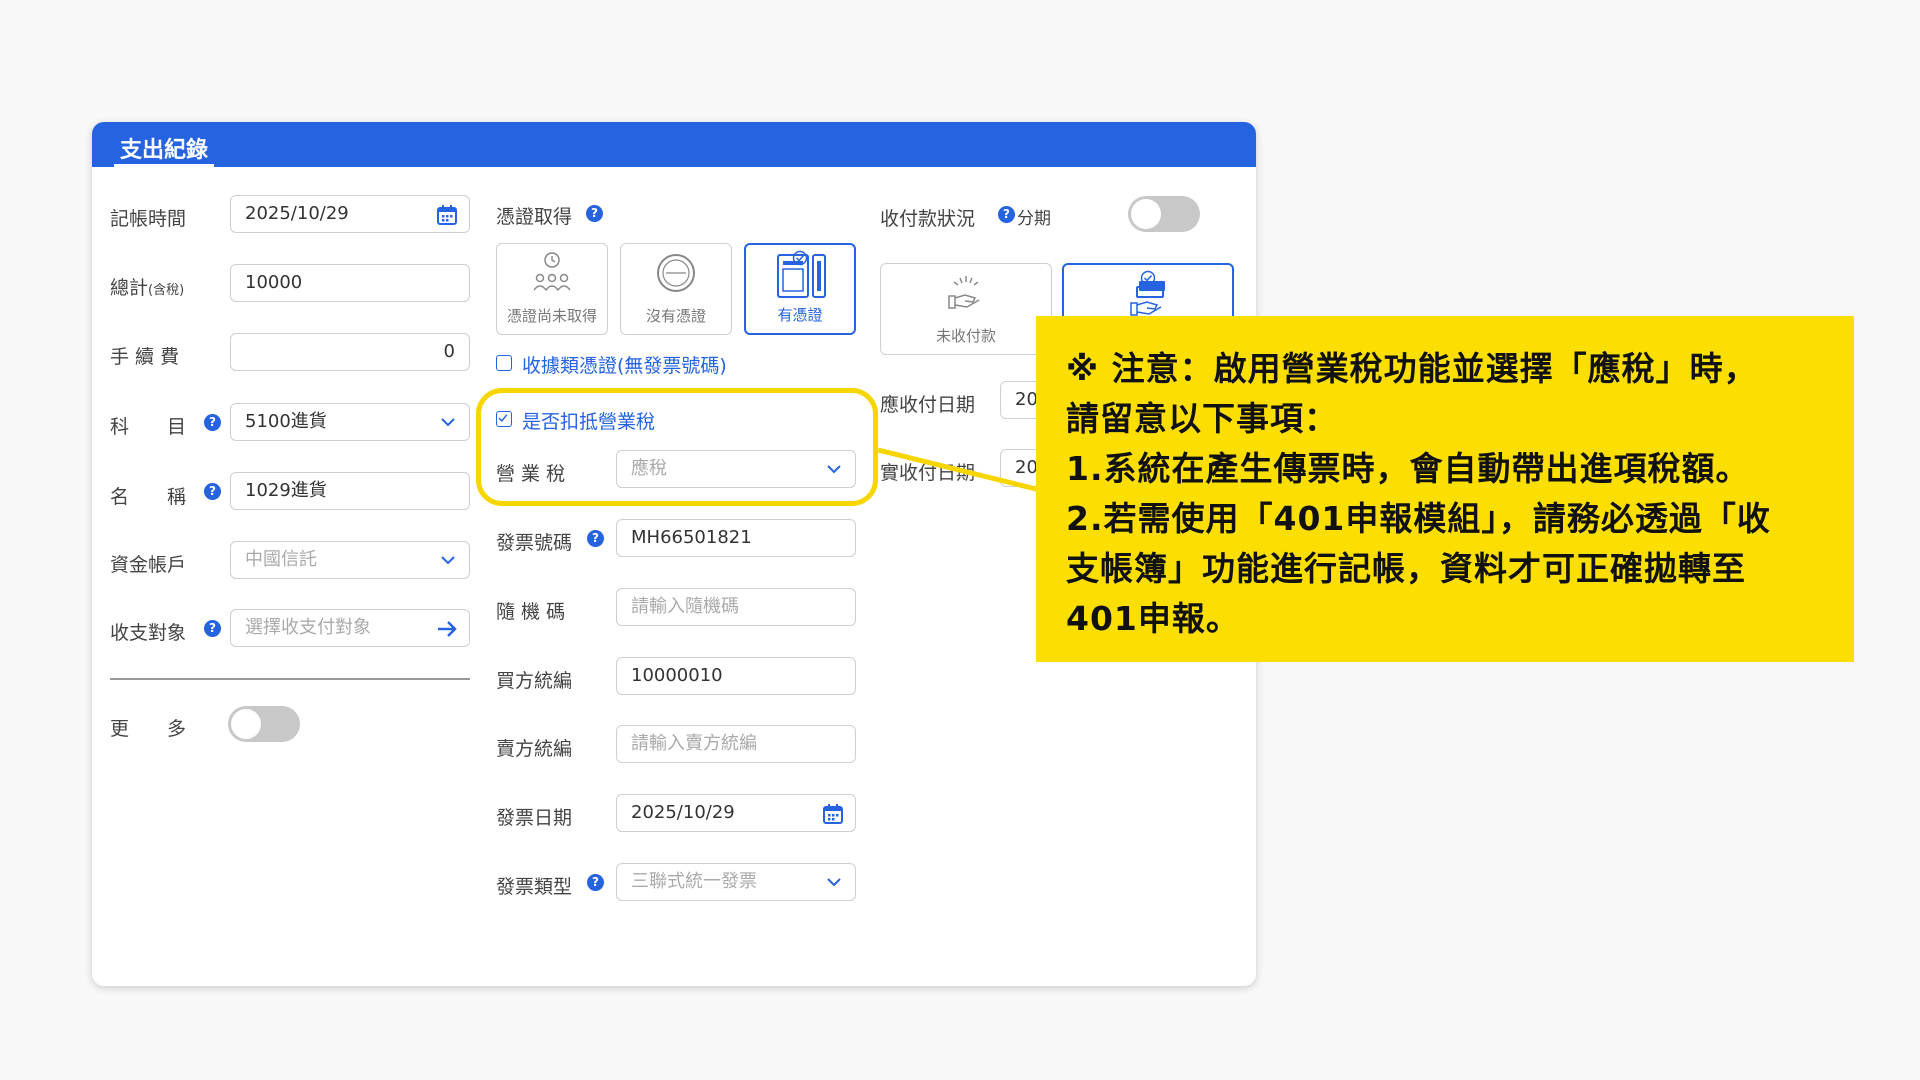  What do you see at coordinates (350, 422) in the screenshot?
I see `subject-select: 5100進貨` at bounding box center [350, 422].